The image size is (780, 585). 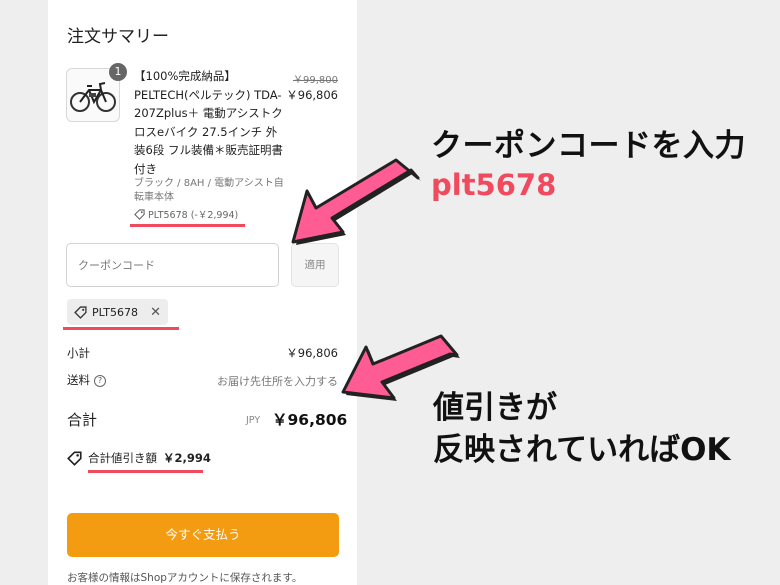 I want to click on annotation-arrows, so click(x=375, y=279).